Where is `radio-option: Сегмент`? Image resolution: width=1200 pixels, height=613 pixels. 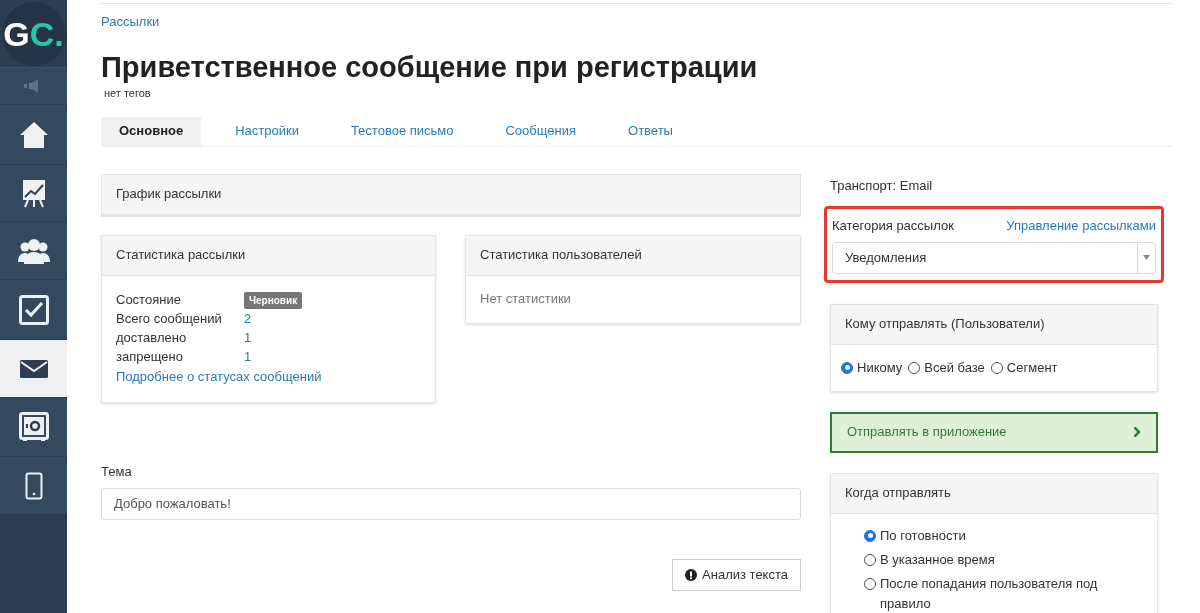 radio-option: Сегмент is located at coordinates (1024, 367).